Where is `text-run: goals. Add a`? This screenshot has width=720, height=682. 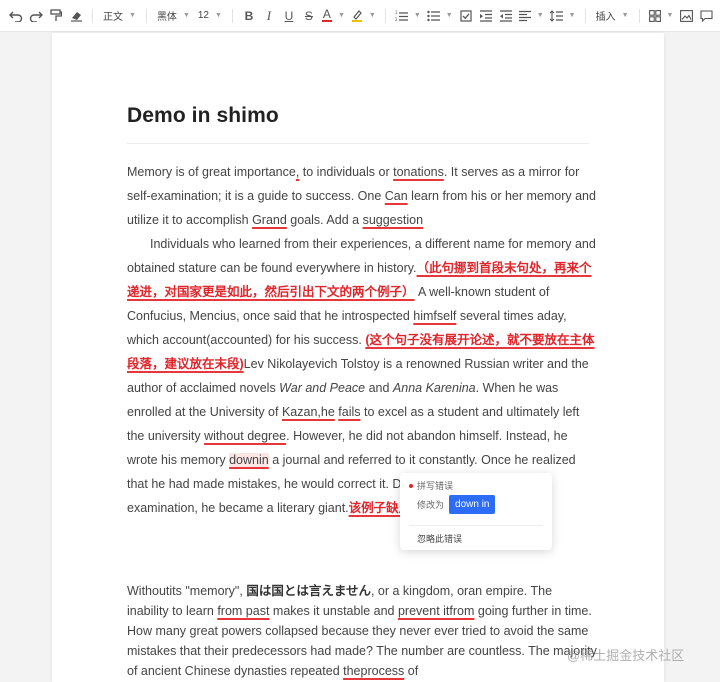 text-run: goals. Add a is located at coordinates (324, 220).